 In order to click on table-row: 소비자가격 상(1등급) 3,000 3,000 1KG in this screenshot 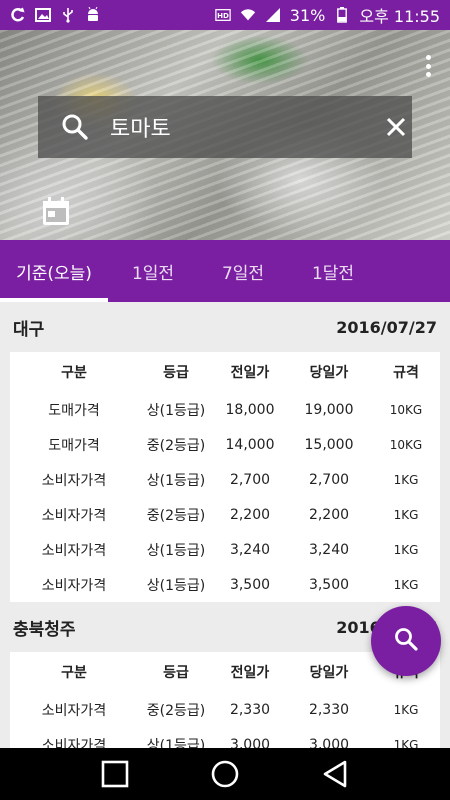, I will do `click(225, 738)`.